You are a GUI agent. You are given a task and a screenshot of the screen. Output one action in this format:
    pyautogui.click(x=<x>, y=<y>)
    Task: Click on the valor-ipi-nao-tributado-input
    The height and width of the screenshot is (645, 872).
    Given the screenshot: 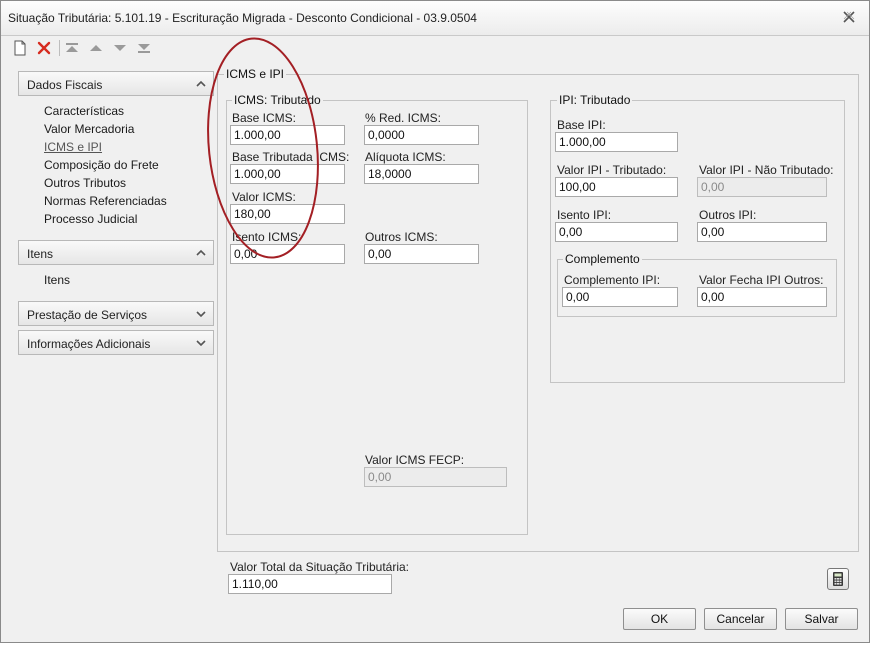 What is the action you would take?
    pyautogui.click(x=762, y=187)
    